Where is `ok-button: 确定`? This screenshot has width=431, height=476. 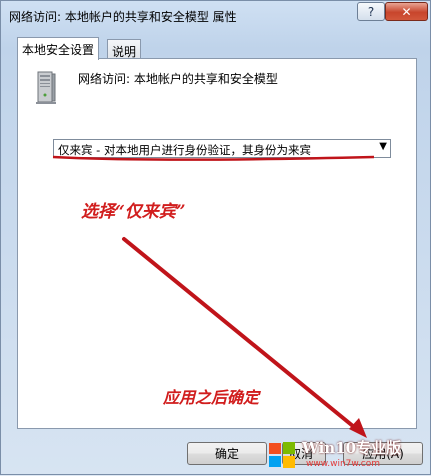
ok-button: 确定 is located at coordinates (227, 453).